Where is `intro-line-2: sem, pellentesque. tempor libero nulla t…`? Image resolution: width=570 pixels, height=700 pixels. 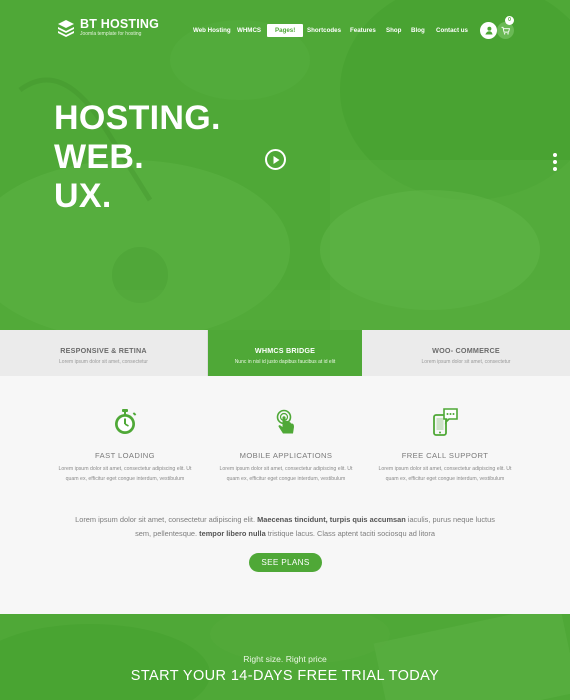
intro-line-2: sem, pellentesque. tempor libero nulla t… is located at coordinates (285, 534).